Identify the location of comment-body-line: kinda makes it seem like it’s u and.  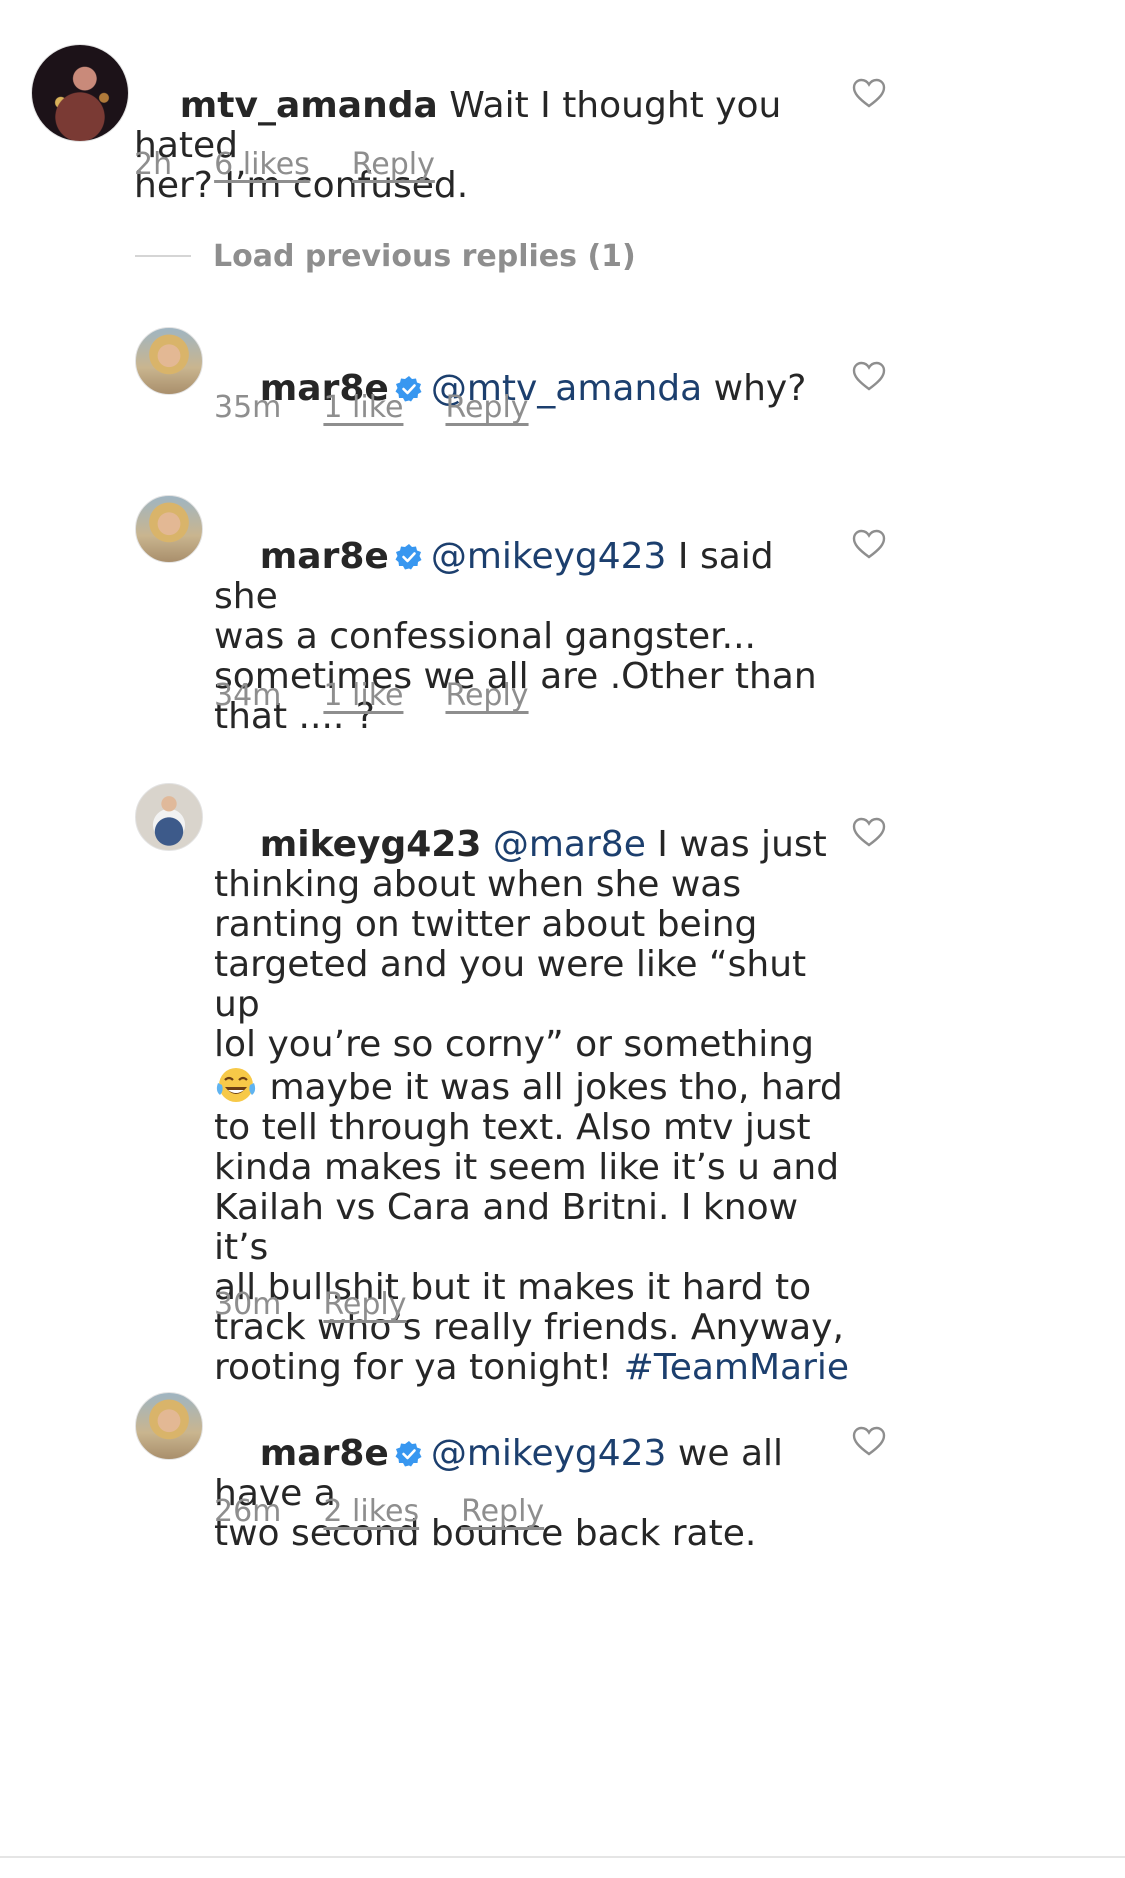
(527, 1167).